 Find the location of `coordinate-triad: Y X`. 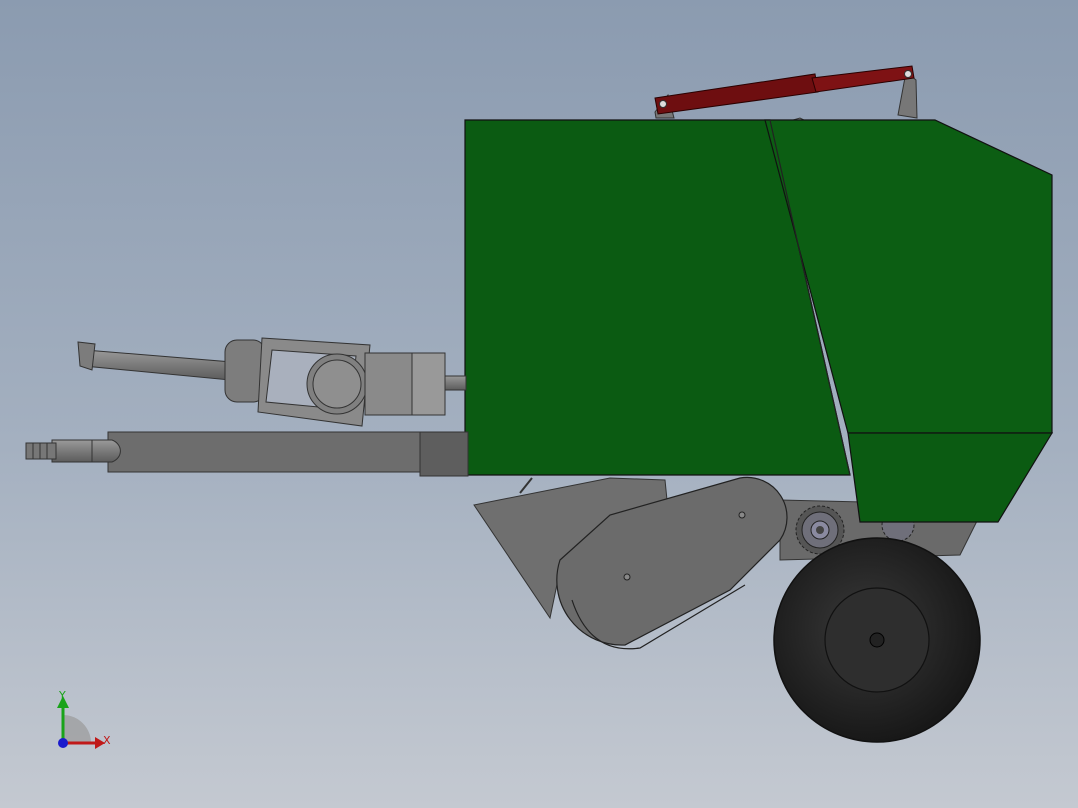

coordinate-triad: Y X is located at coordinates (84, 719).